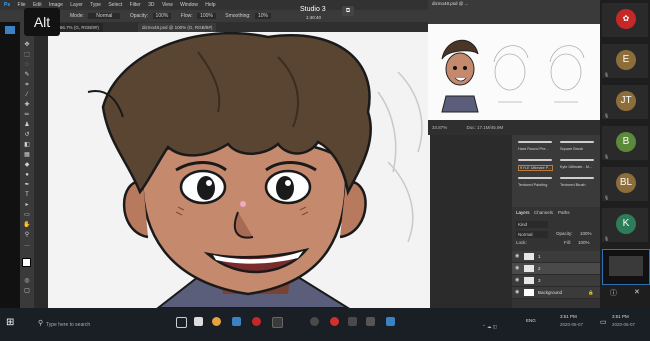  What do you see at coordinates (620, 316) in the screenshot?
I see `tray-clock: 3:51 PM` at bounding box center [620, 316].